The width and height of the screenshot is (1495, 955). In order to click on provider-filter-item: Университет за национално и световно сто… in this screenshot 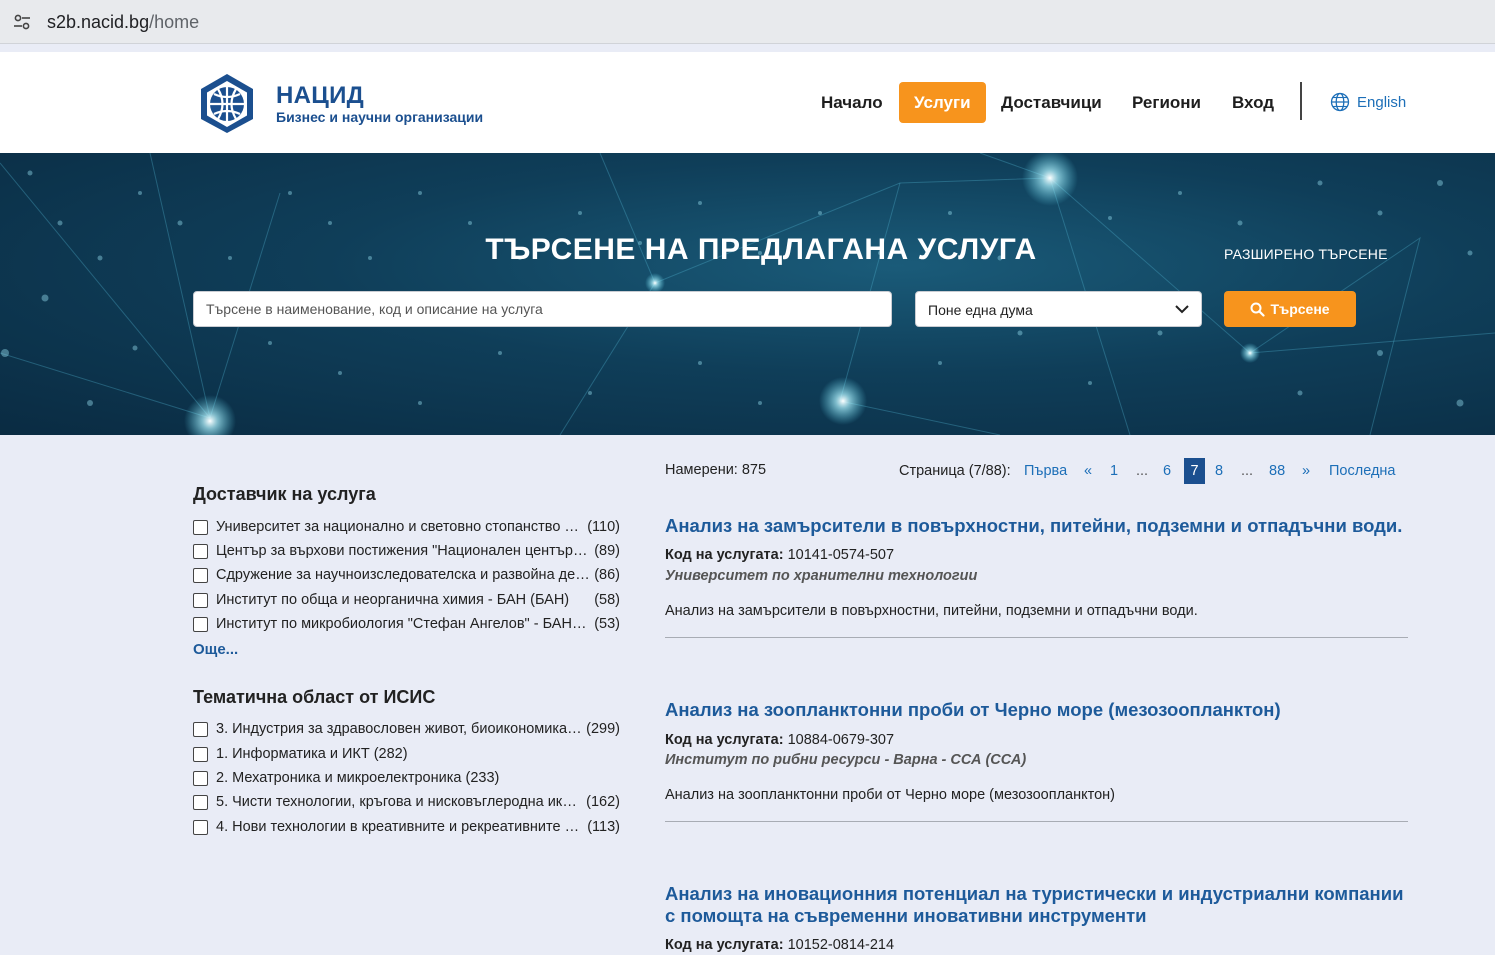, I will do `click(406, 527)`.